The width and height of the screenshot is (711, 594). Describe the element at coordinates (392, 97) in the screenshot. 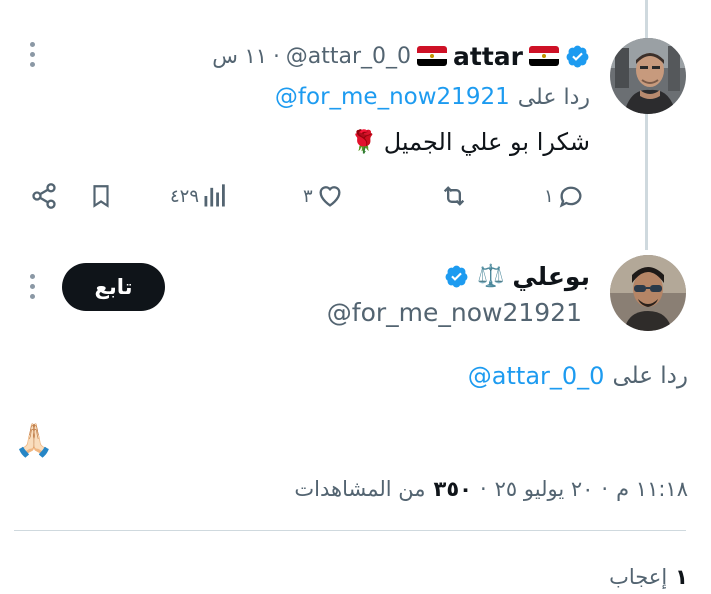

I see `tweet1-reply-handle-link: @for_me_now21921` at that location.